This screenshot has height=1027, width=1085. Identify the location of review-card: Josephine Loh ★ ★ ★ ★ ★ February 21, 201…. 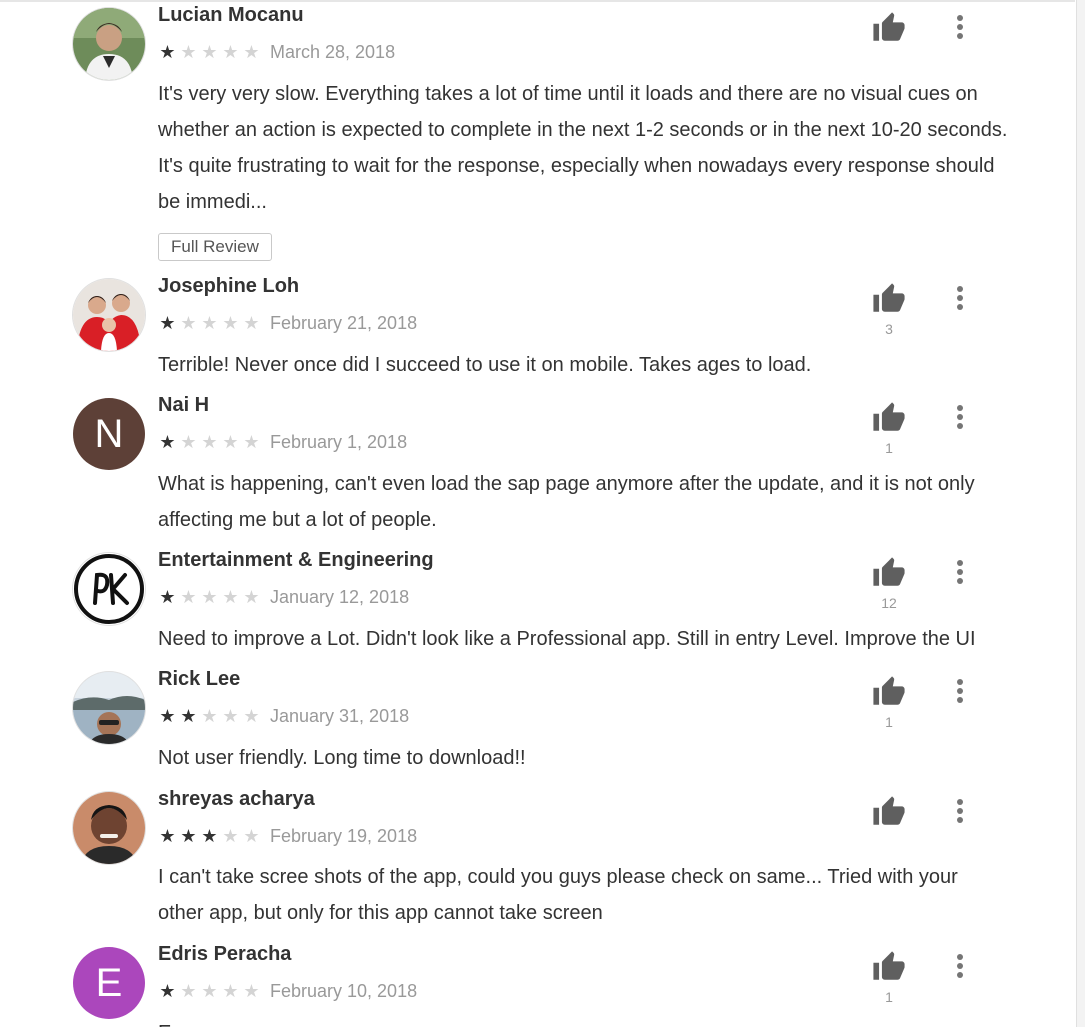
(537, 325).